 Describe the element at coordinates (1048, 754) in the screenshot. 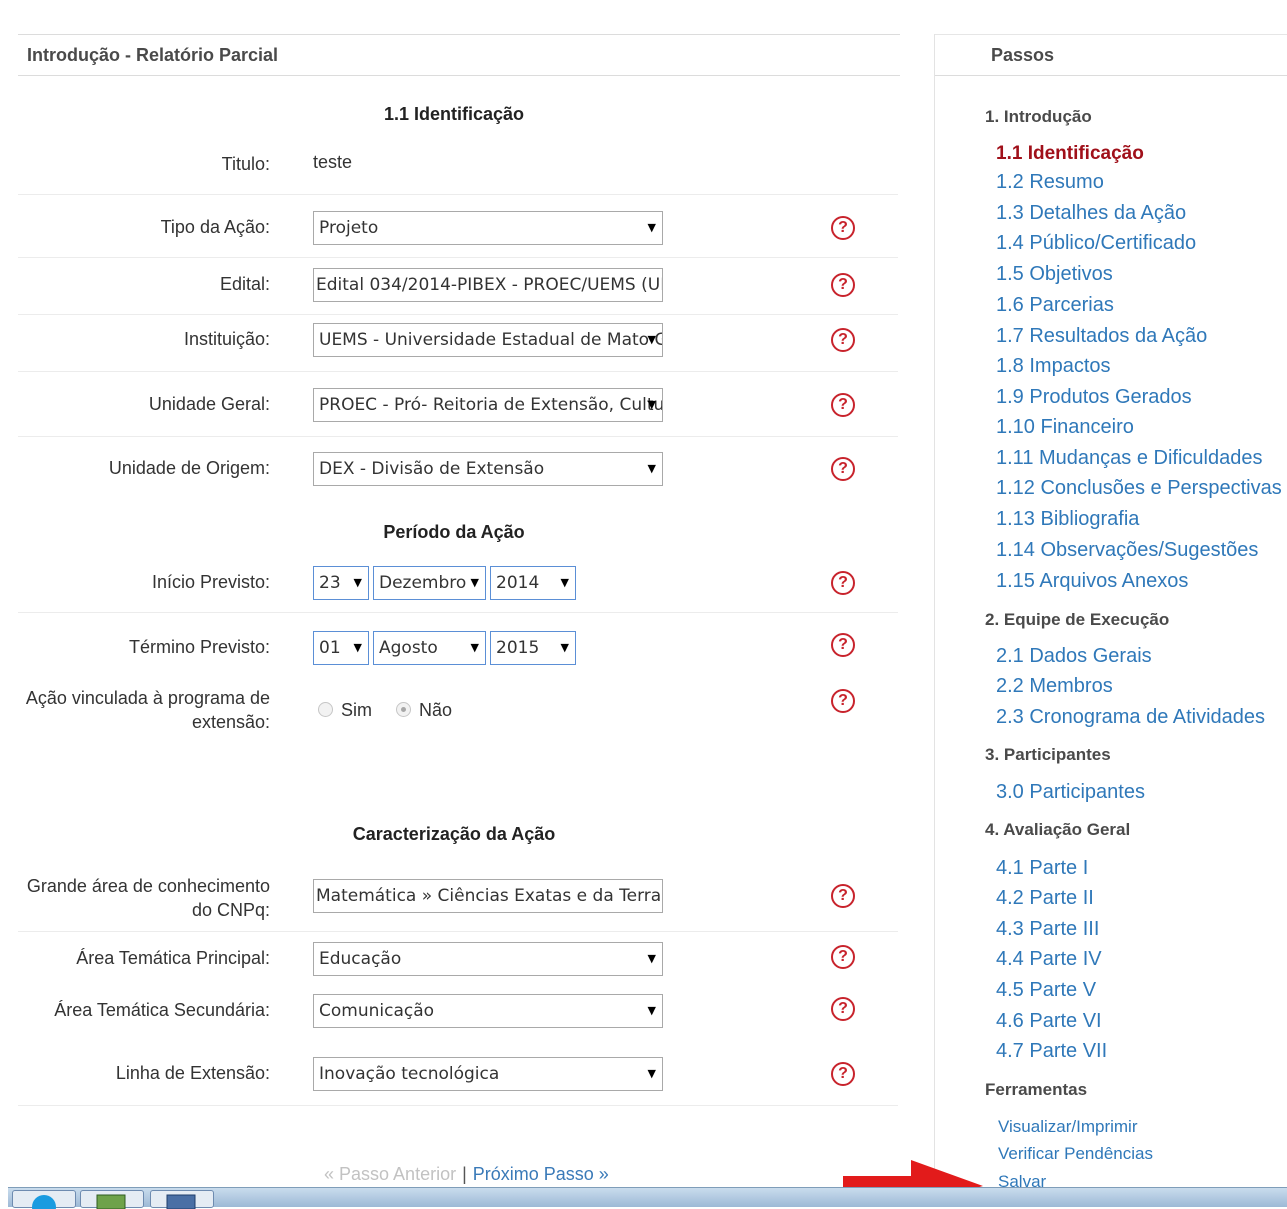

I see `steps-group-participantes: 3. Participantes` at that location.